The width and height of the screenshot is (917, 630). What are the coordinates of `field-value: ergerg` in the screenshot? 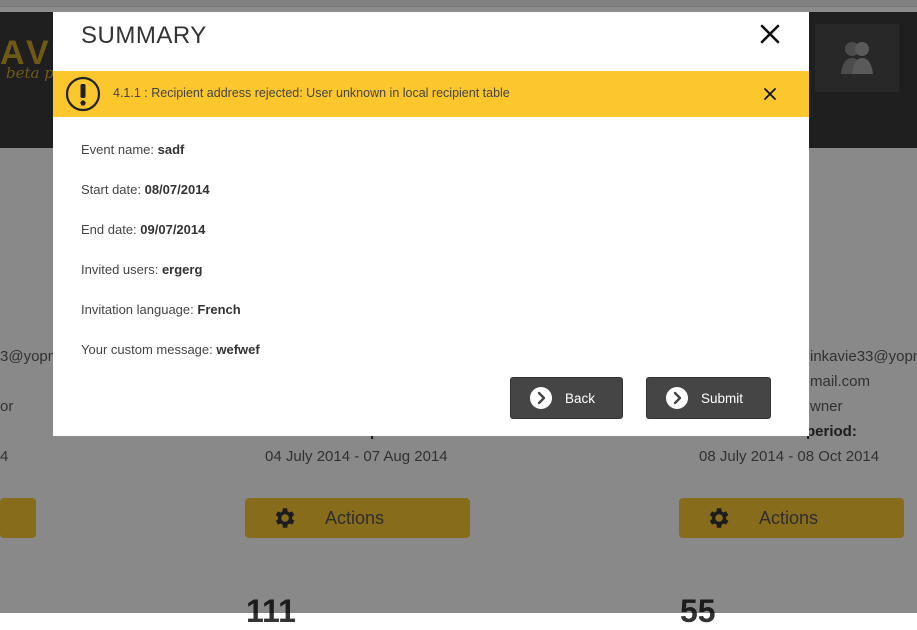 It's located at (182, 269).